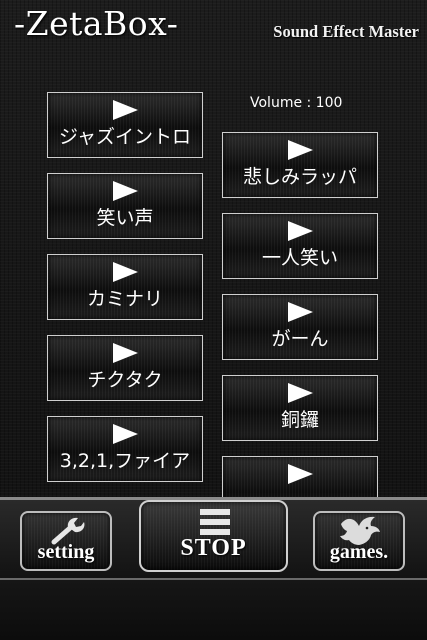 This screenshot has width=427, height=640. Describe the element at coordinates (125, 218) in the screenshot. I see `sound-button-label: 笑い声` at that location.